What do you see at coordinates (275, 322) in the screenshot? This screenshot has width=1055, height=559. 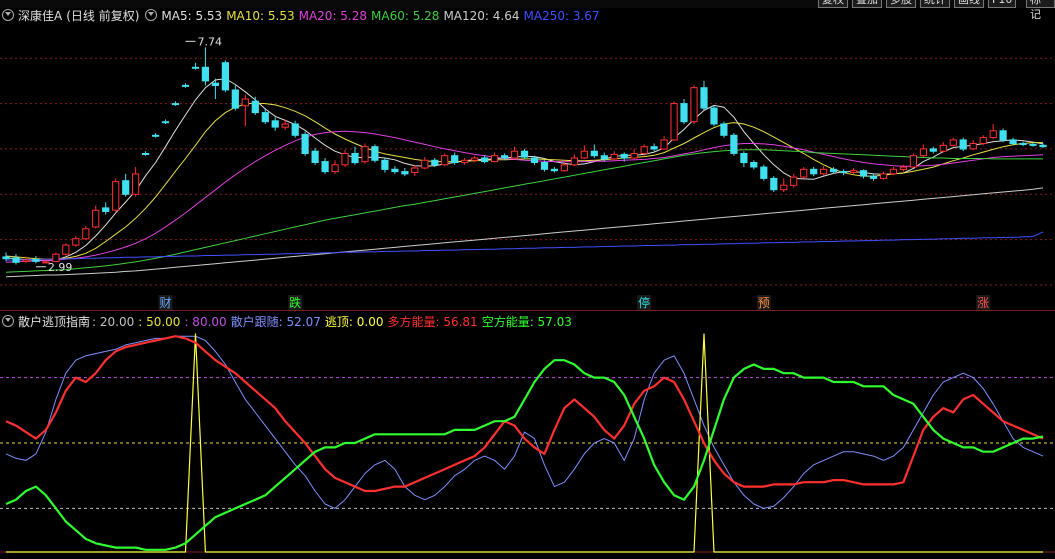 I see `legend-item: 散户跟随: 52.07` at bounding box center [275, 322].